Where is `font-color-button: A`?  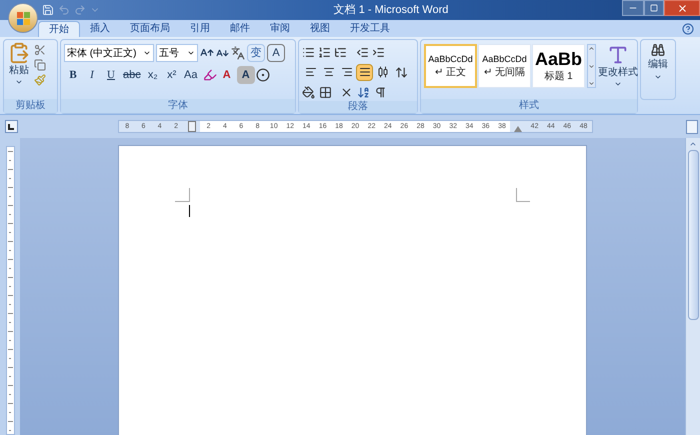 font-color-button: A is located at coordinates (227, 75).